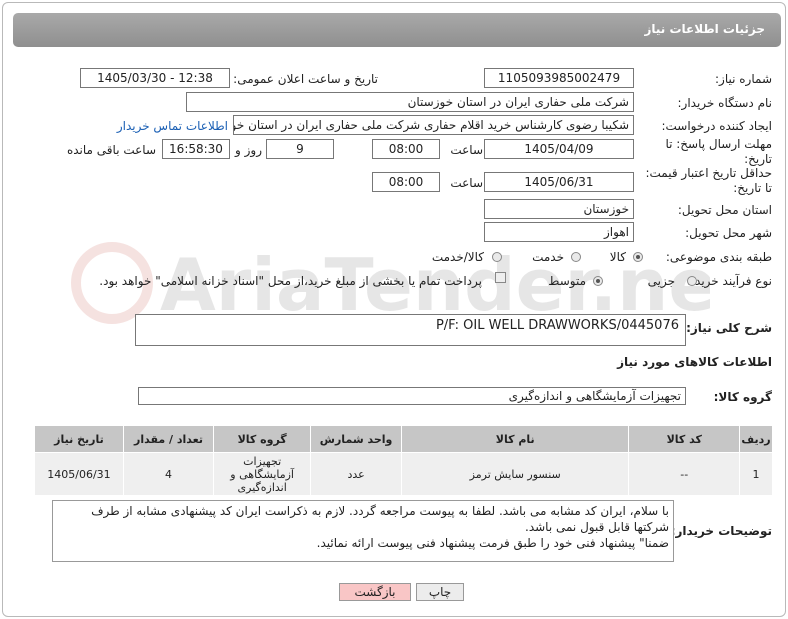 The image size is (788, 619). I want to click on back-button: بازگشت, so click(375, 592).